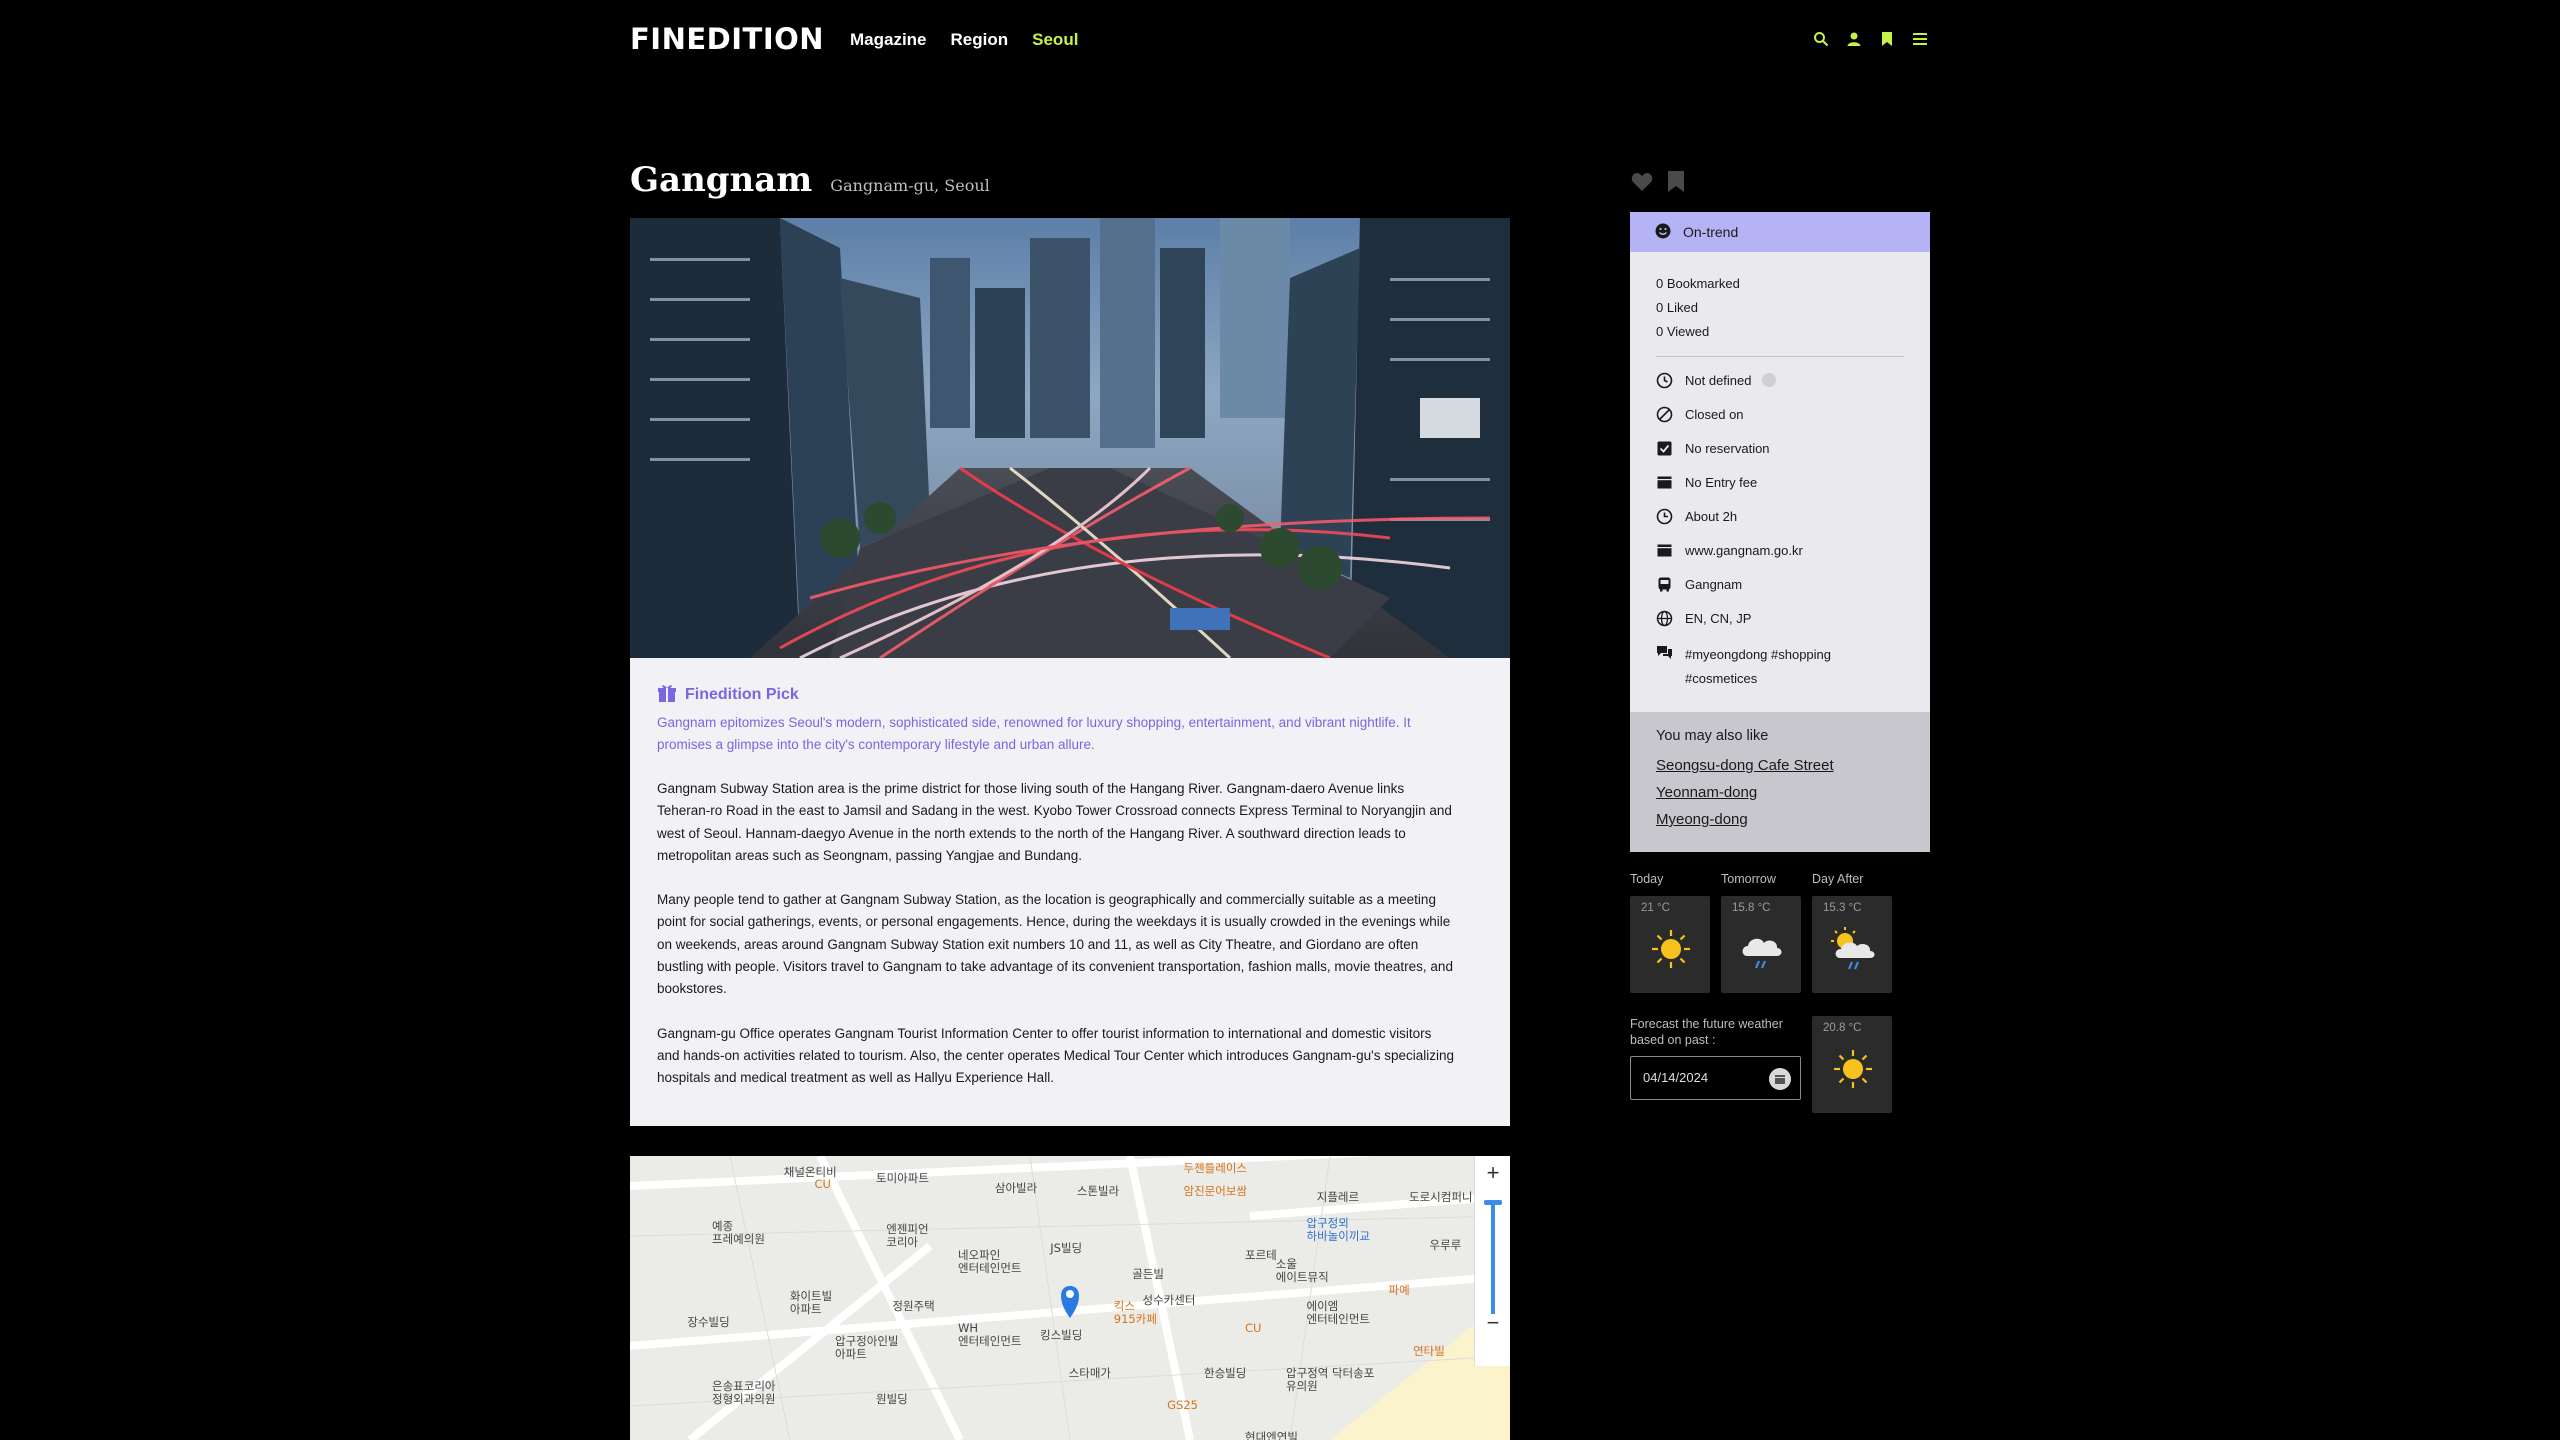 Image resolution: width=2560 pixels, height=1440 pixels. Describe the element at coordinates (1780, 765) in the screenshot. I see `related-place-link: Seongsu-dong Cafe Street` at that location.